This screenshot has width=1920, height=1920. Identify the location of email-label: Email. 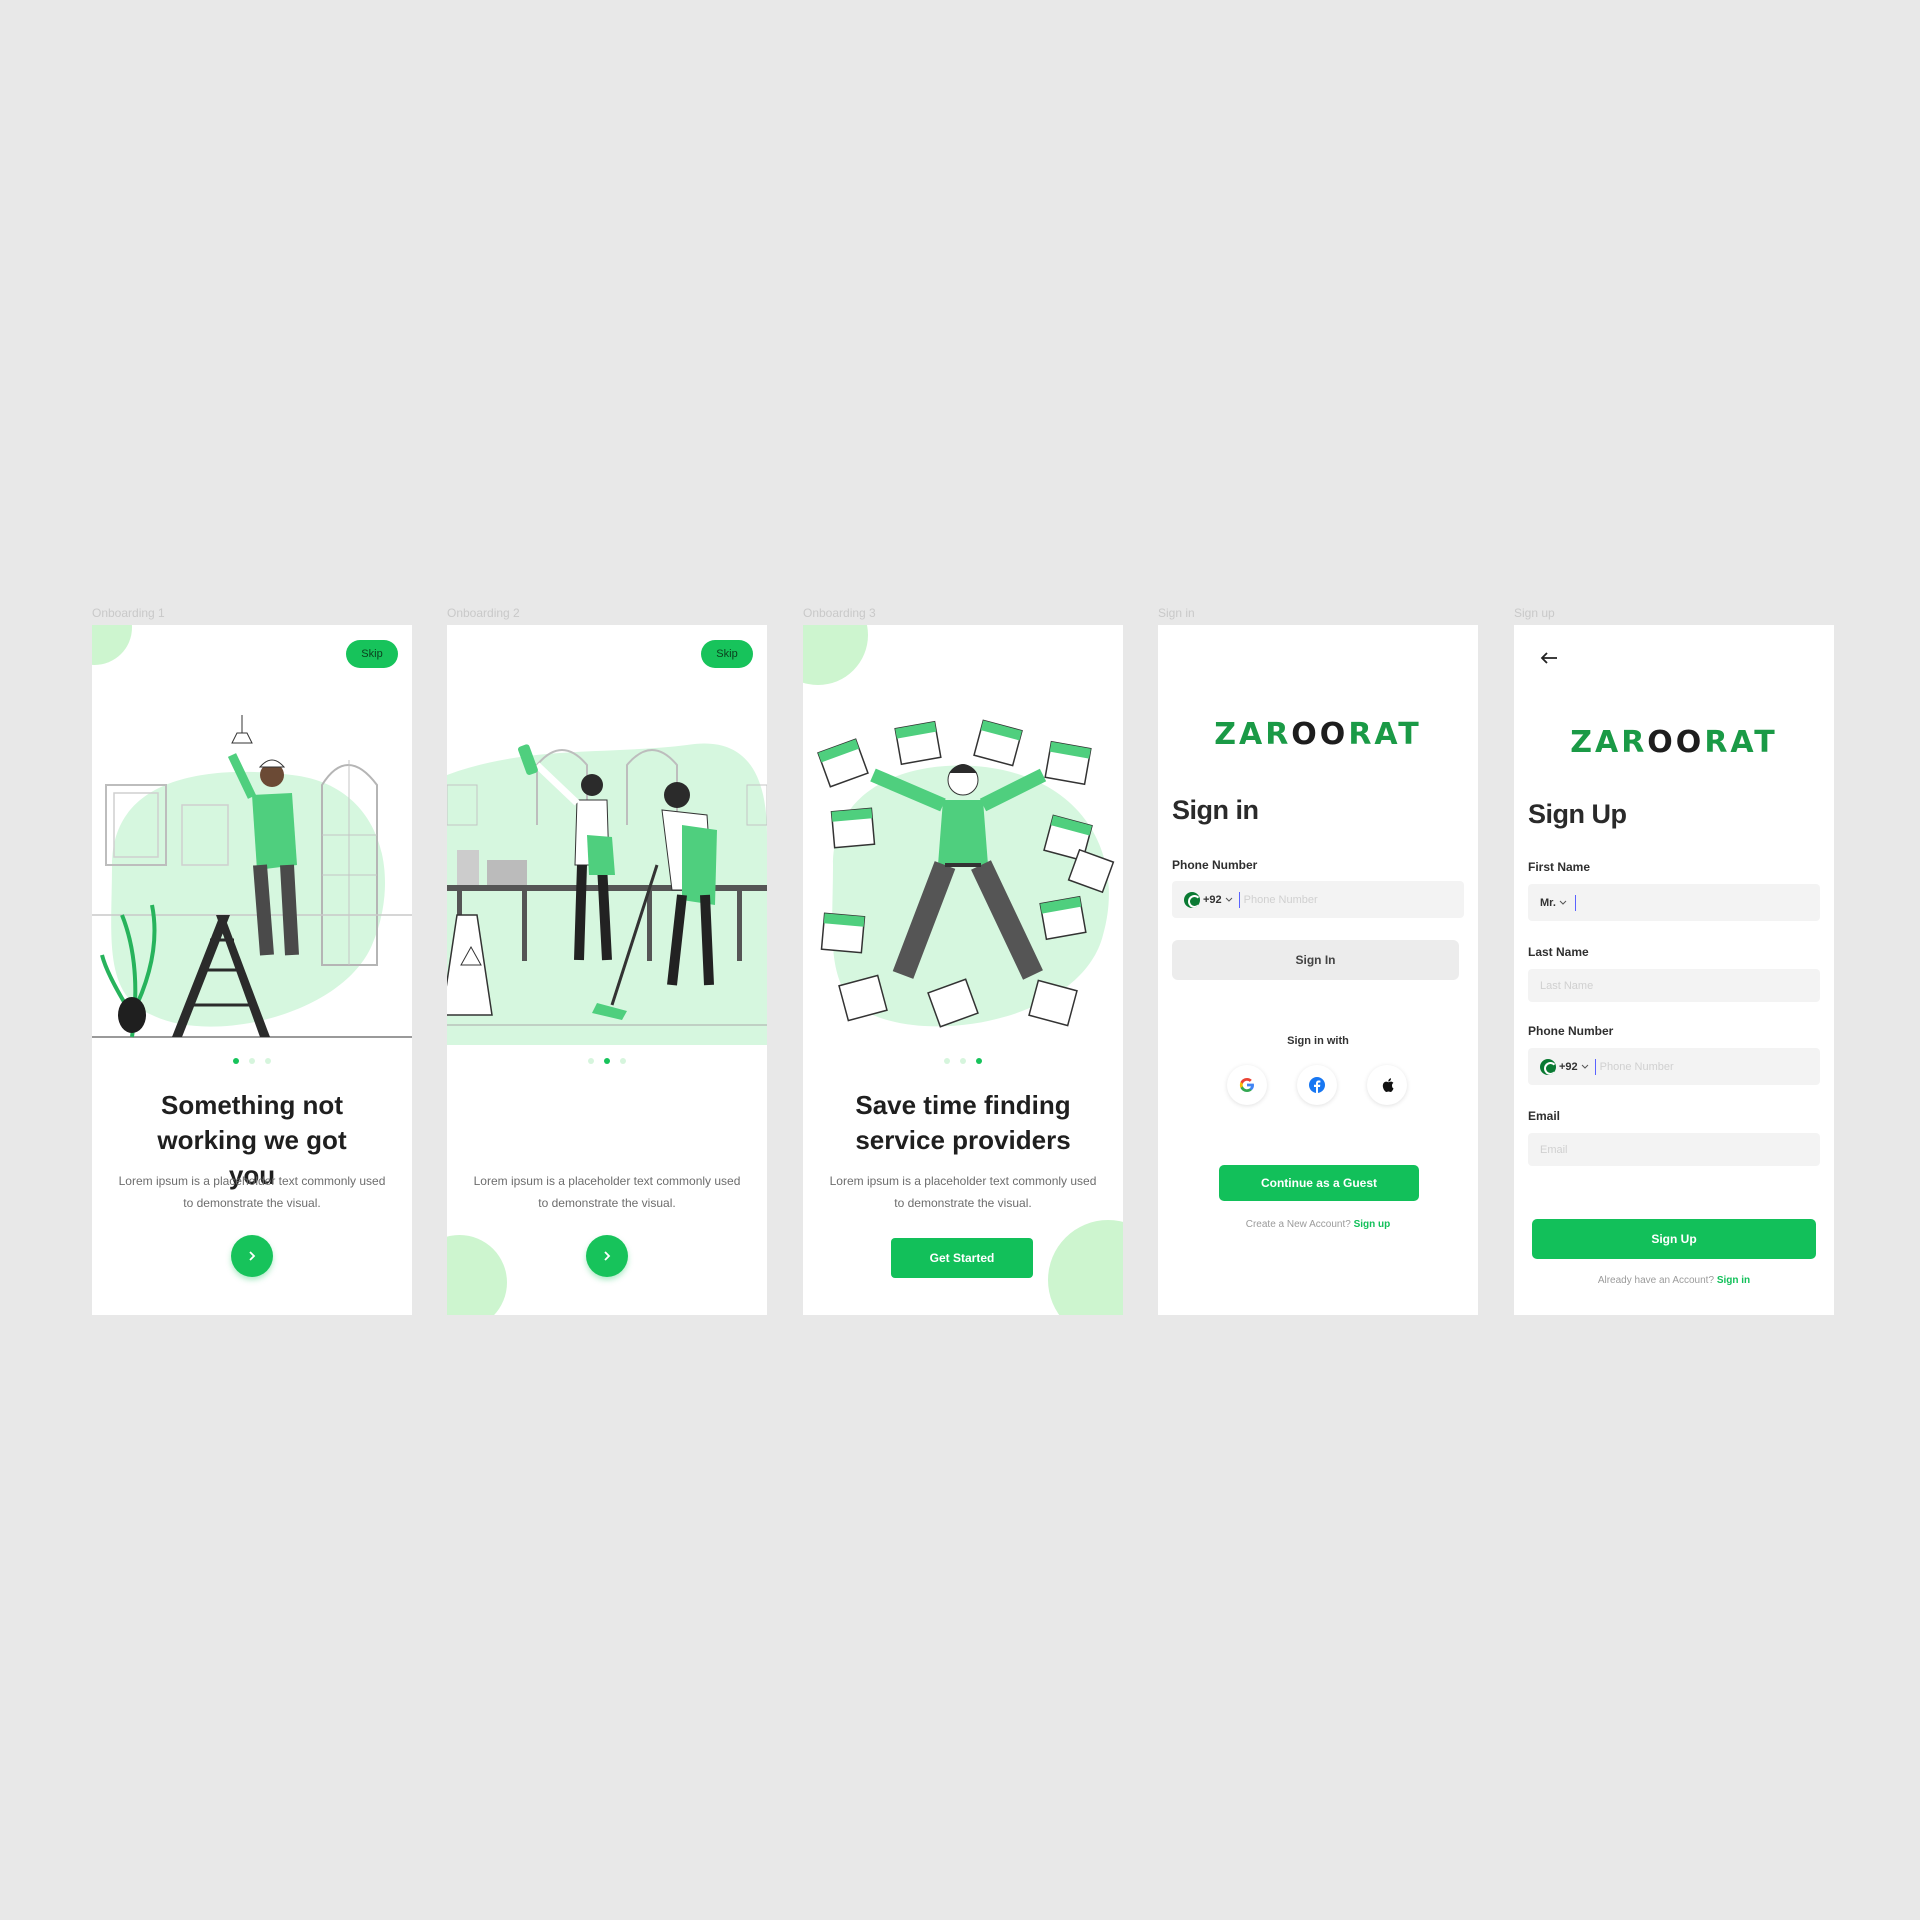
(1544, 1116).